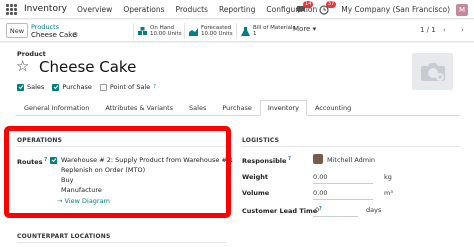 The height and width of the screenshot is (247, 474). Describe the element at coordinates (428, 30) in the screenshot. I see `pager-value: 1 / 1` at that location.